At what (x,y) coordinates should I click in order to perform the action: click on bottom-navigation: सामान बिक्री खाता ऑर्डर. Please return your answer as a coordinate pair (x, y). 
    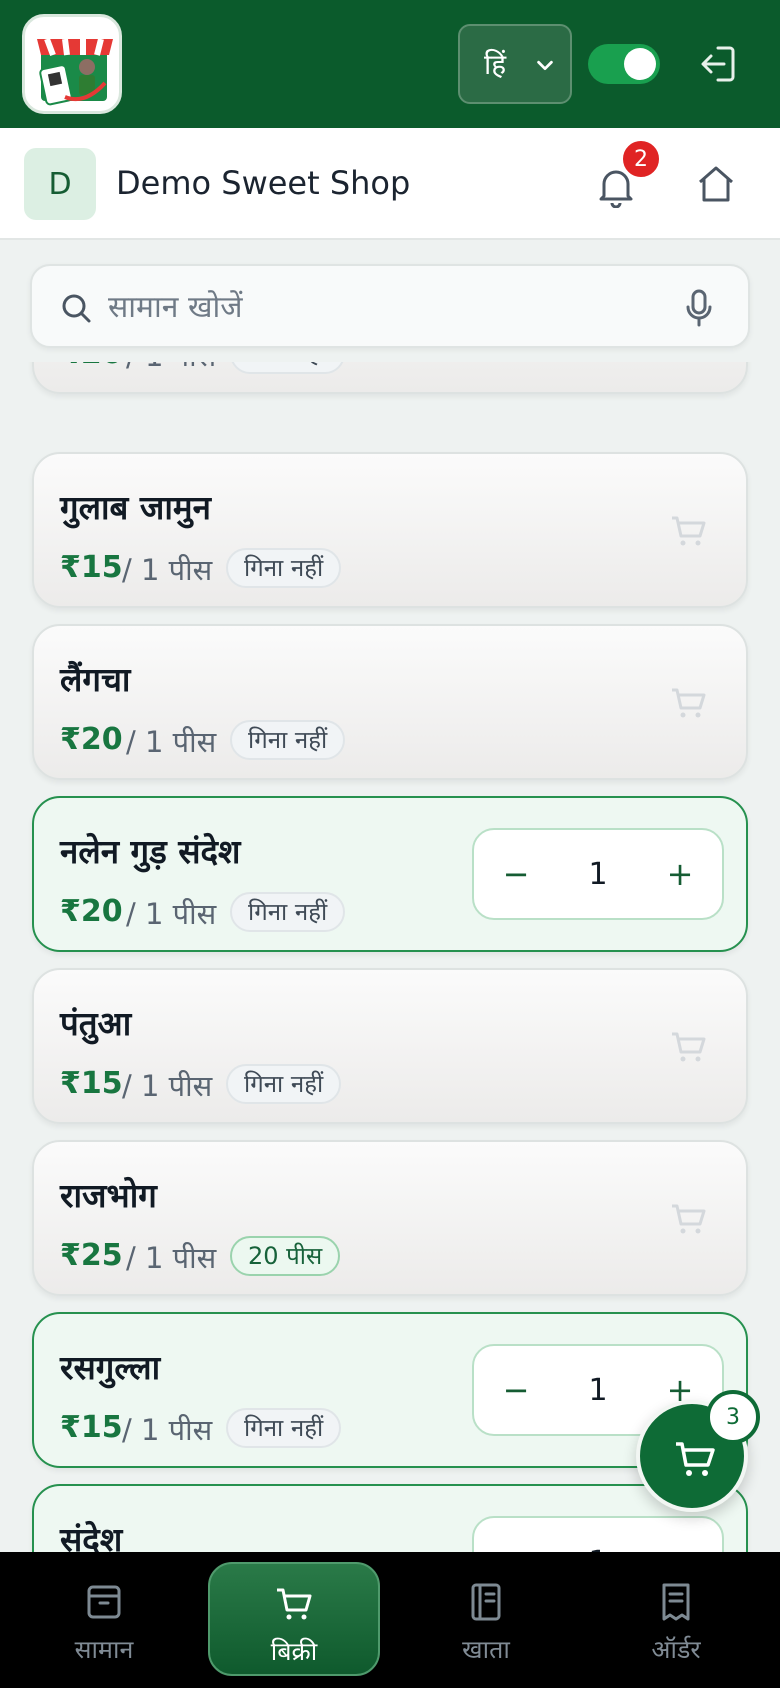
    Looking at the image, I should click on (390, 1620).